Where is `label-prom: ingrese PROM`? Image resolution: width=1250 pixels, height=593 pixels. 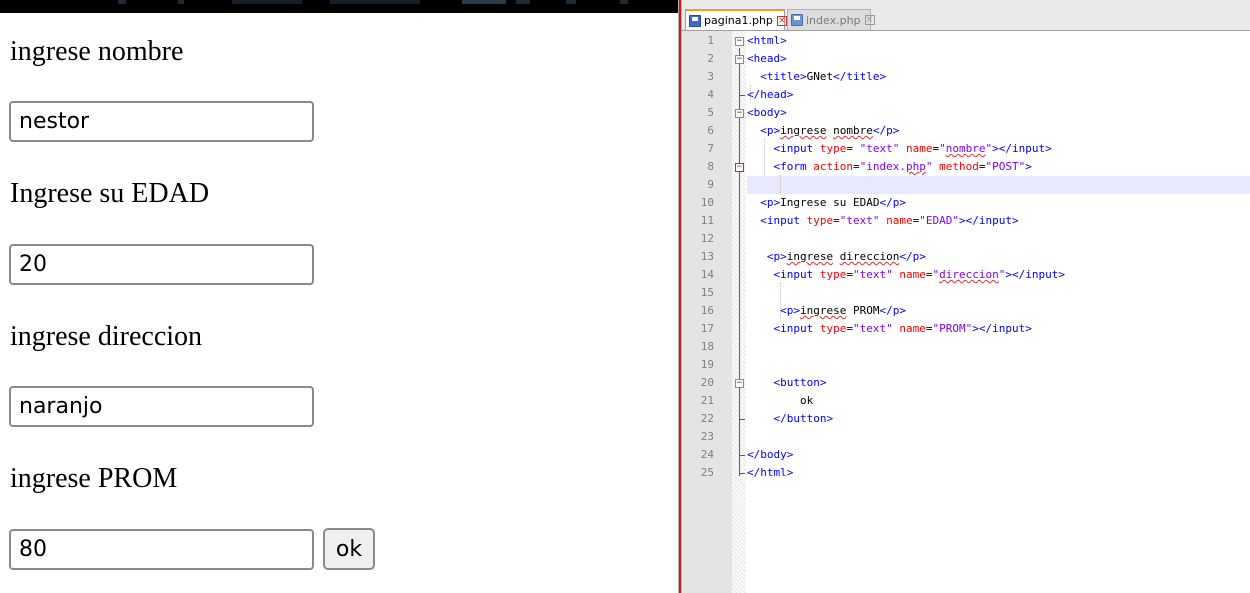 label-prom: ingrese PROM is located at coordinates (94, 478).